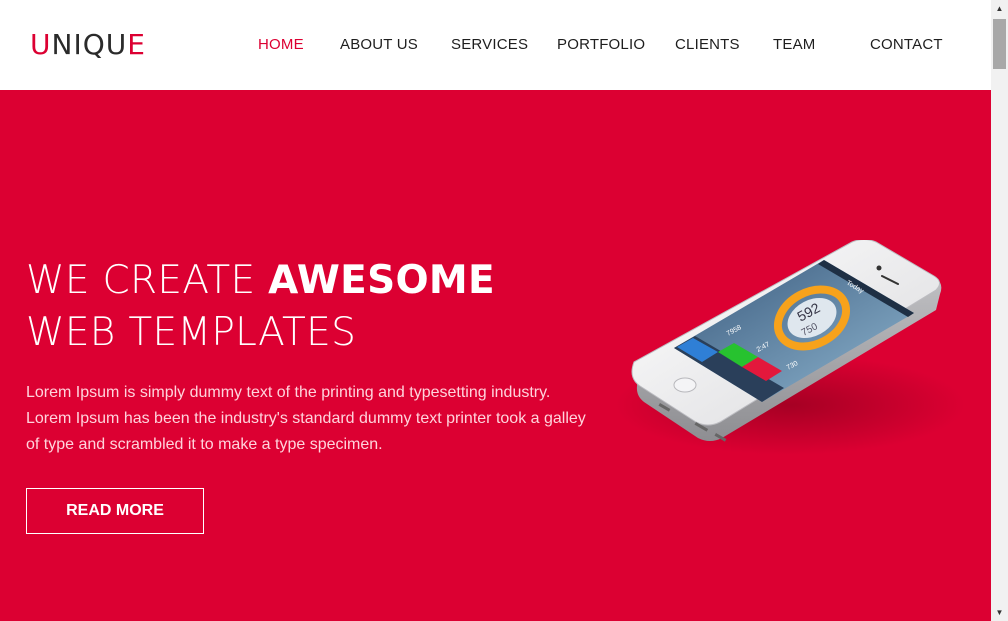 This screenshot has width=1008, height=621. I want to click on front-camera, so click(879, 268).